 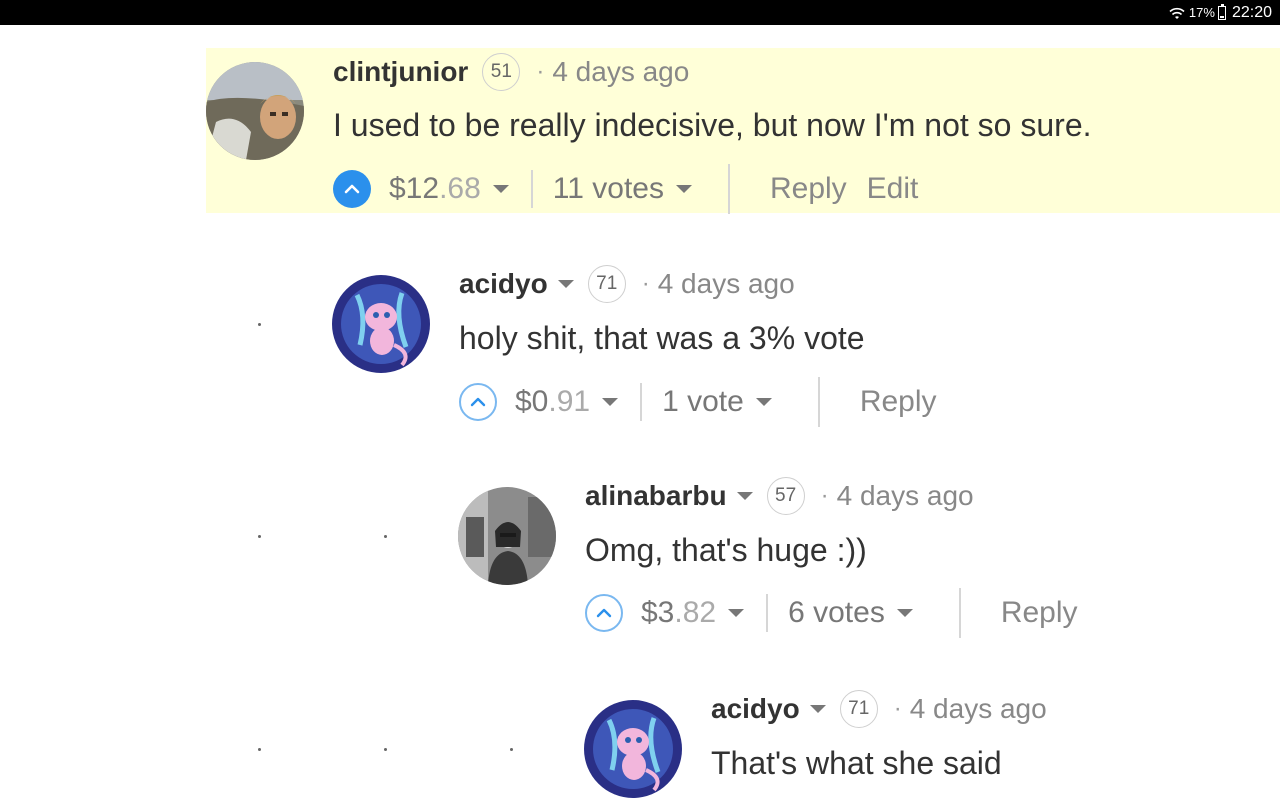 I want to click on votes-count: 11 votes, so click(x=608, y=189).